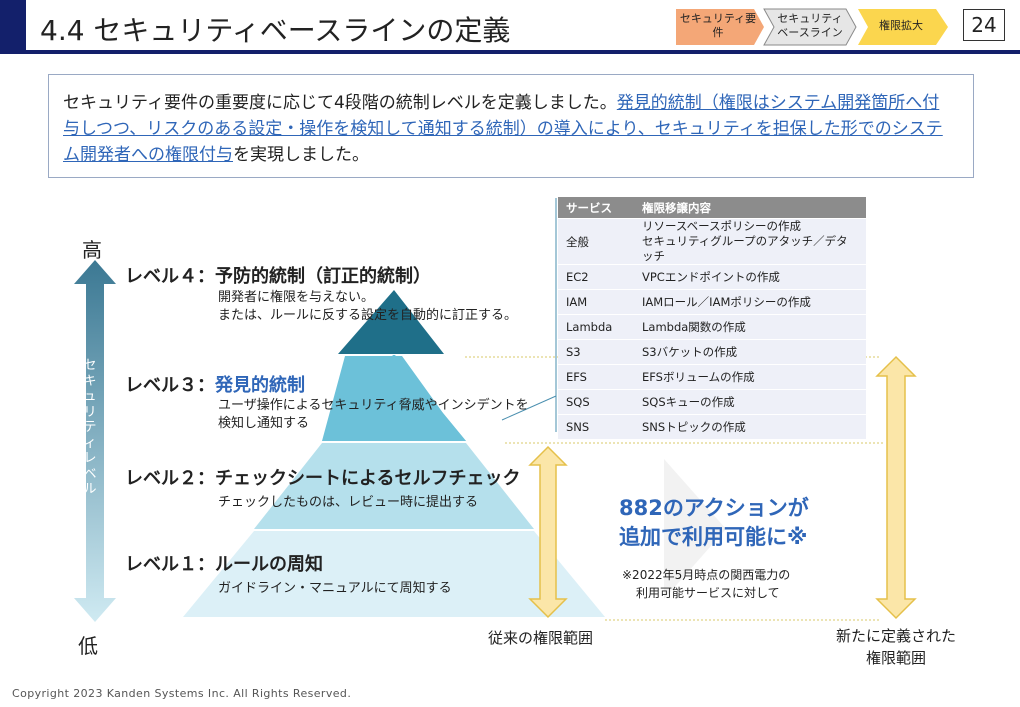 The height and width of the screenshot is (707, 1020). I want to click on table-row: SQS SQSキューの作成, so click(712, 402).